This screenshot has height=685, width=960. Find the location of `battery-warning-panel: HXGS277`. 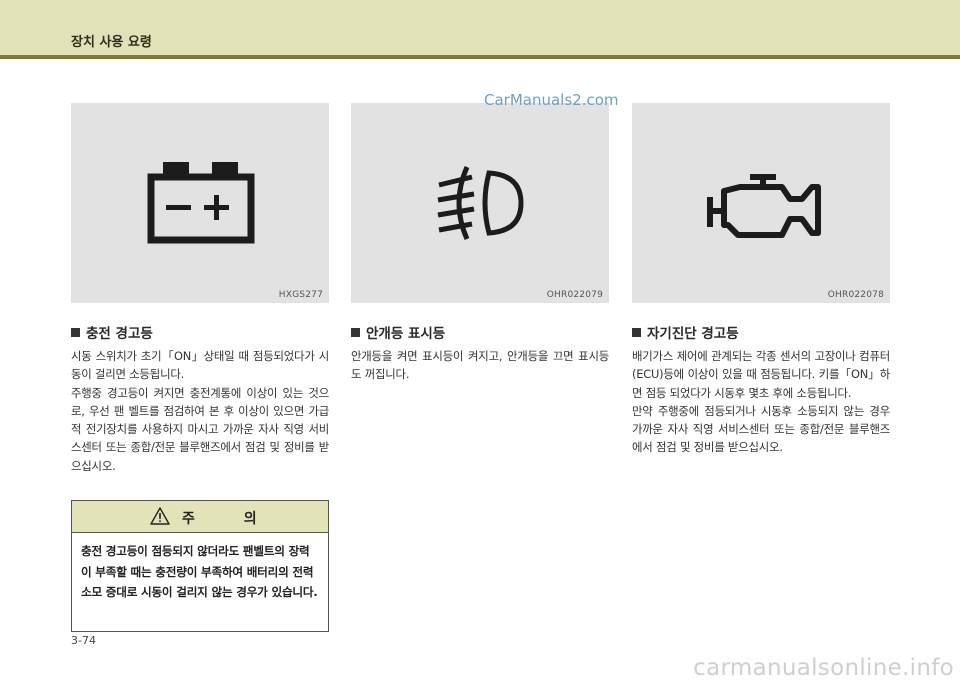

battery-warning-panel: HXGS277 is located at coordinates (200, 203).